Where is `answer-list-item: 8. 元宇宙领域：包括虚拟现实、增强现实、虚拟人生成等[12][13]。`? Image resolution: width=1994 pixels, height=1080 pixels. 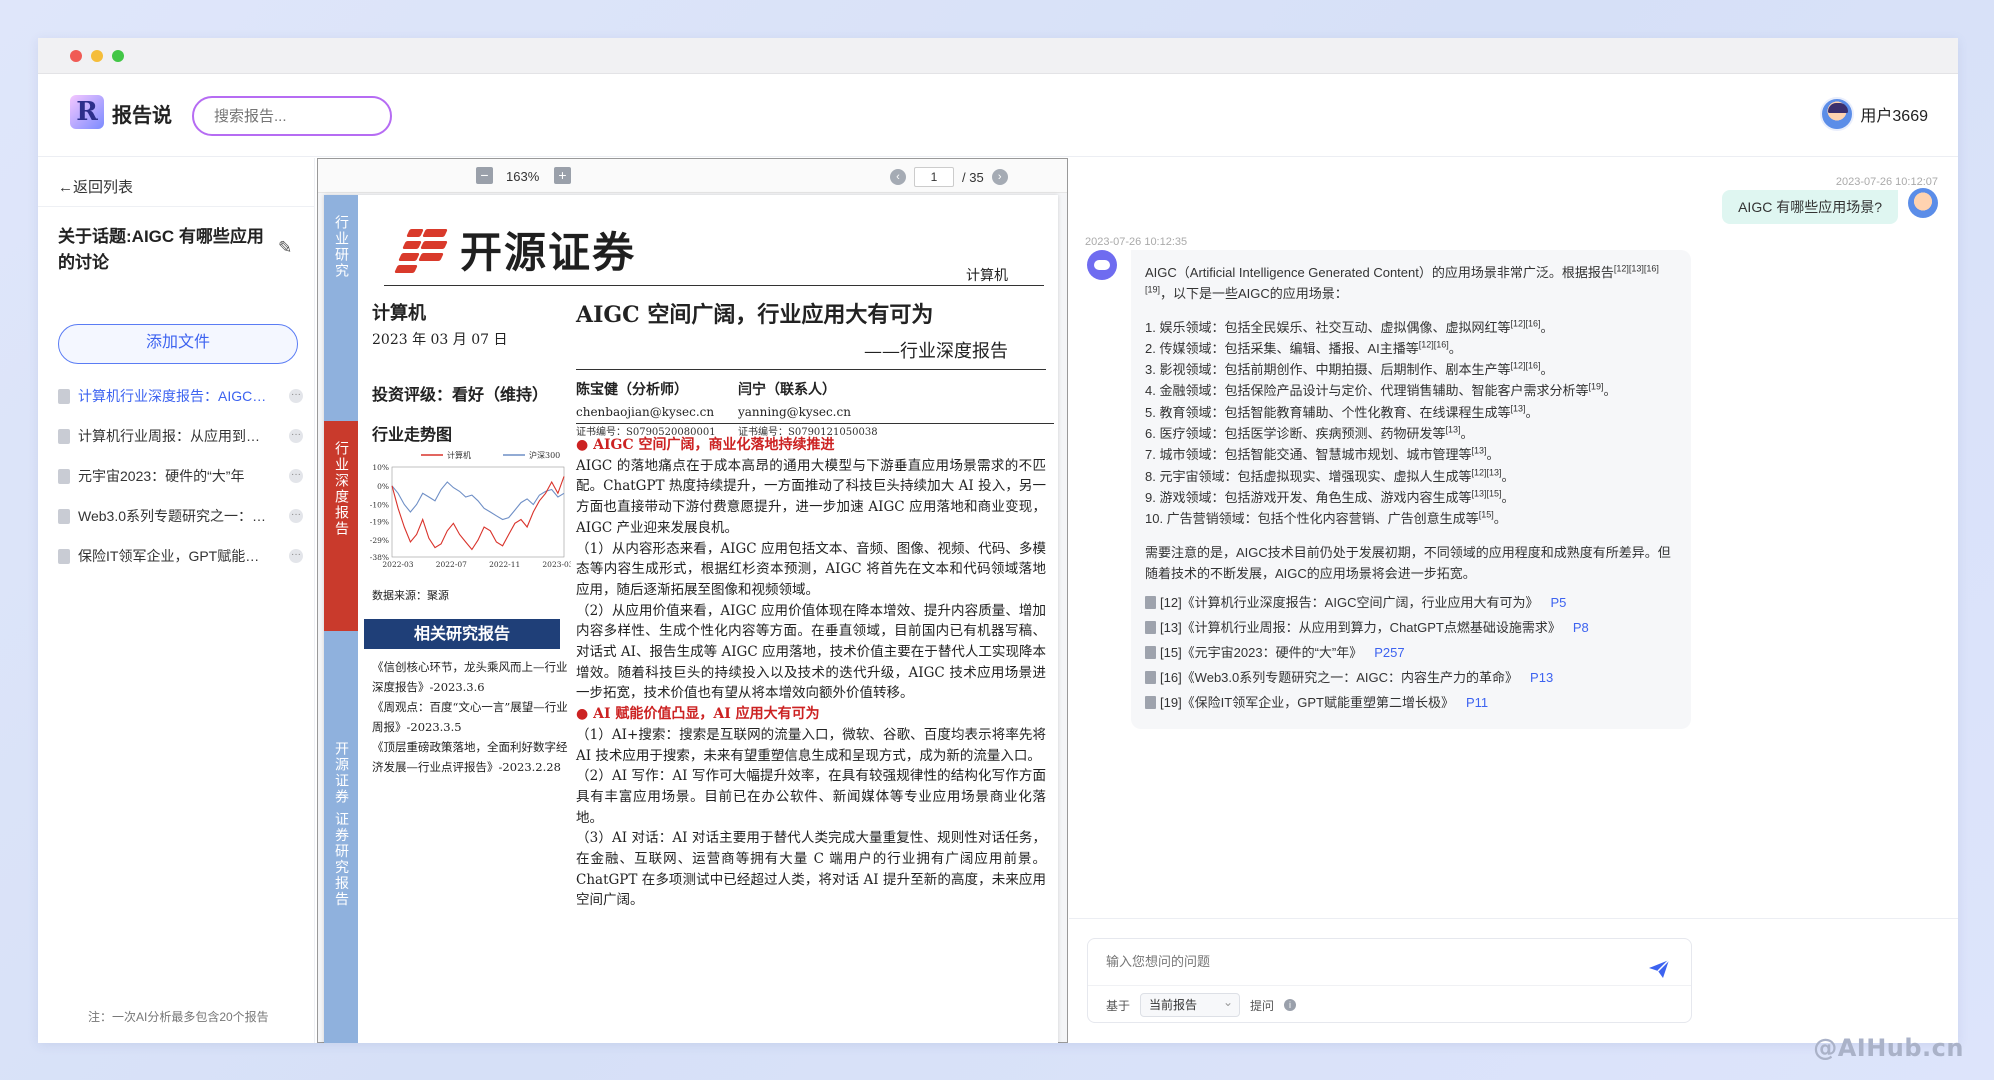 answer-list-item: 8. 元宇宙领域：包括虚拟现实、增强现实、虚拟人生成等[12][13]。 is located at coordinates (1330, 475).